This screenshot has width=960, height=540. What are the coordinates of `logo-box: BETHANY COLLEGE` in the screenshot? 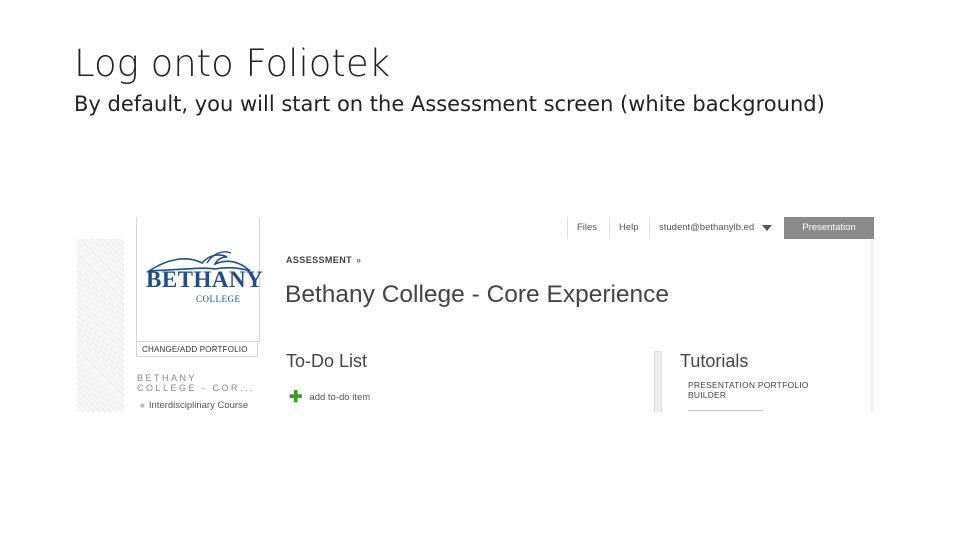 It's located at (200, 279).